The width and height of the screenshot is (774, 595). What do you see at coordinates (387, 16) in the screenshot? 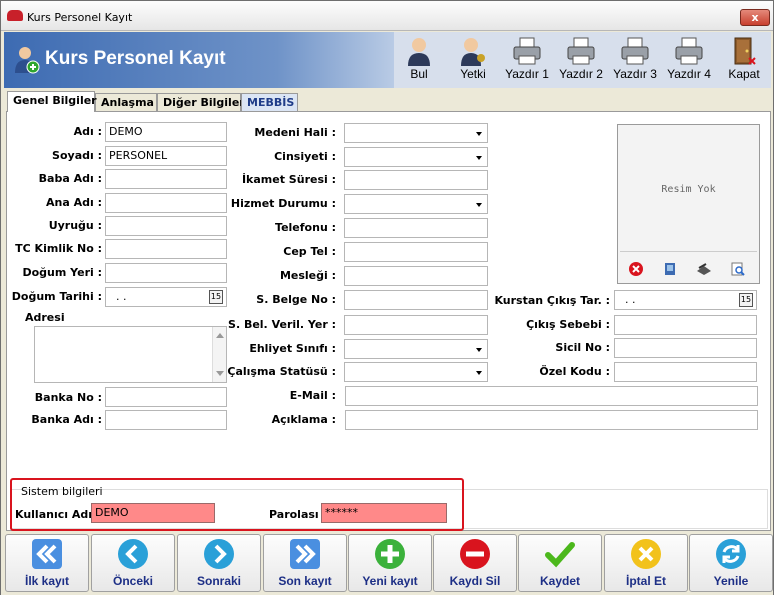
I see `title-bar: Kurs Personel Kayıt x` at bounding box center [387, 16].